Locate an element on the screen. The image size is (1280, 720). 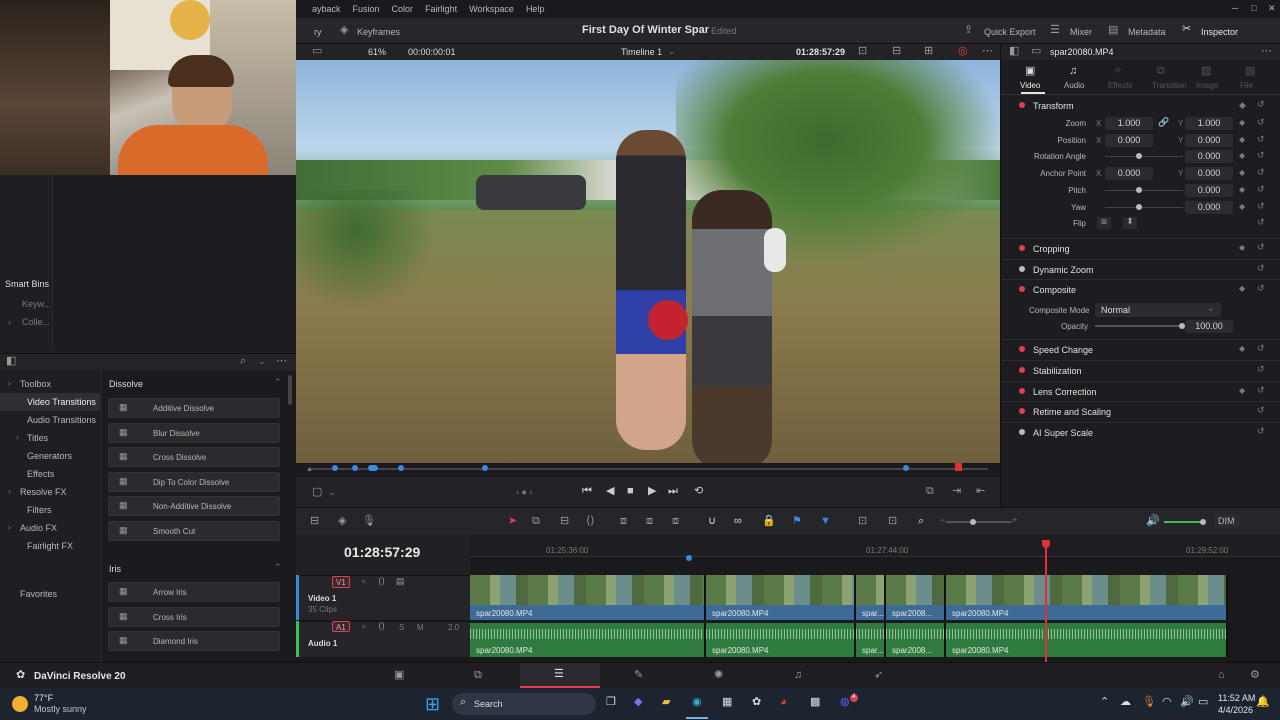
inspector-tab: ✧ Effects is located at coordinates (1121, 78).